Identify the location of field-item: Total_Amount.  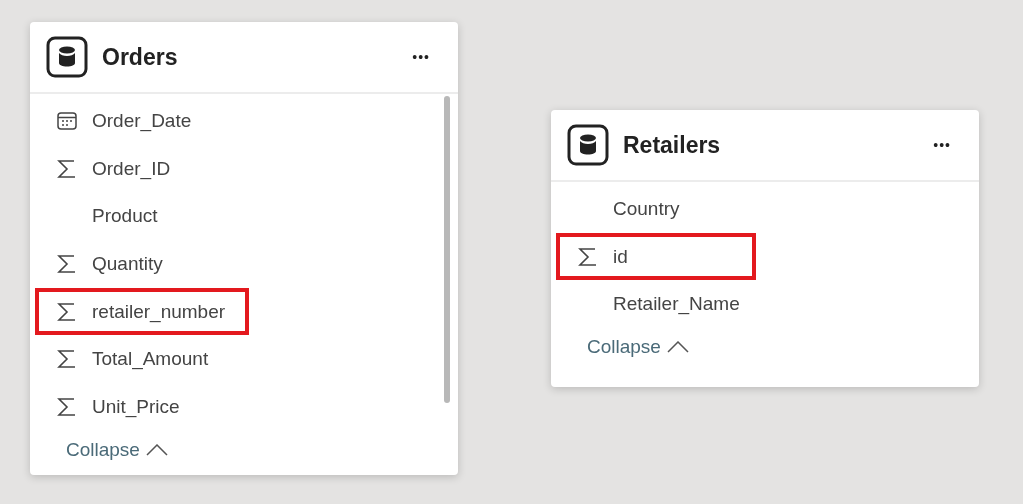
(135, 359).